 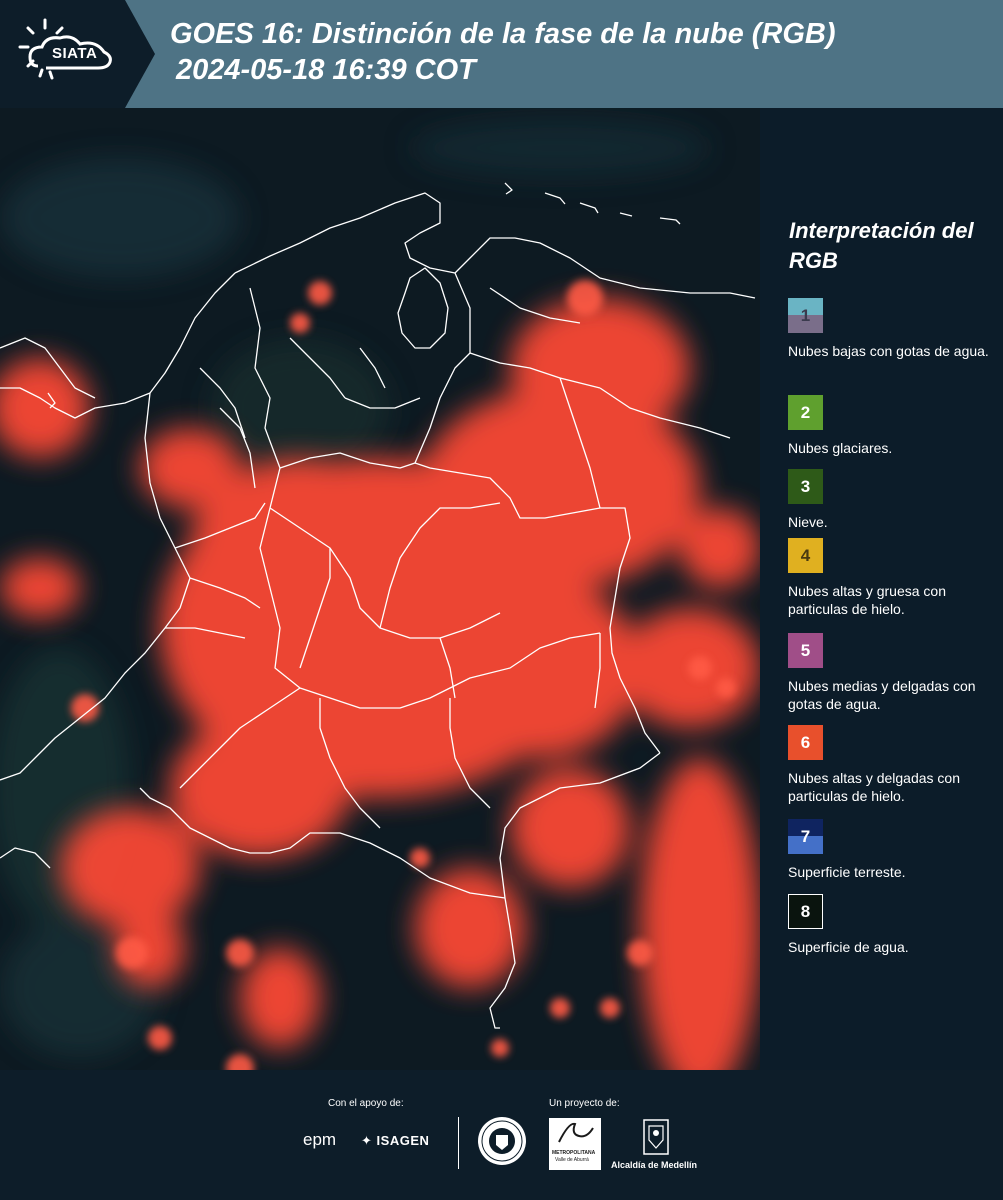 What do you see at coordinates (574, 1153) in the screenshot?
I see `amva-text-1: METROPOLITANA` at bounding box center [574, 1153].